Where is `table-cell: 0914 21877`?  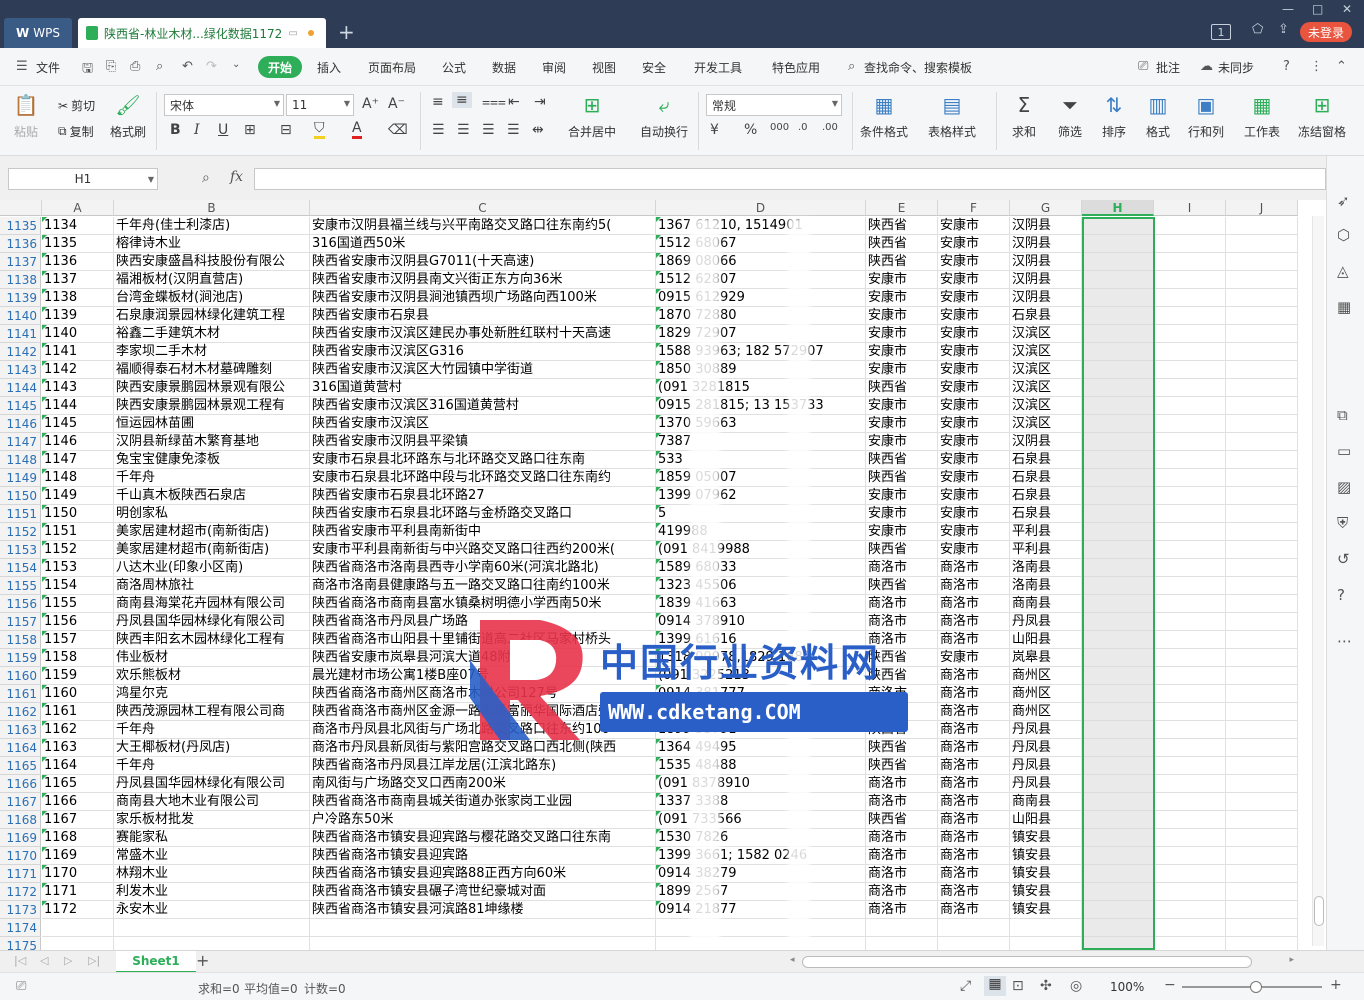
table-cell: 0914 21877 is located at coordinates (761, 910).